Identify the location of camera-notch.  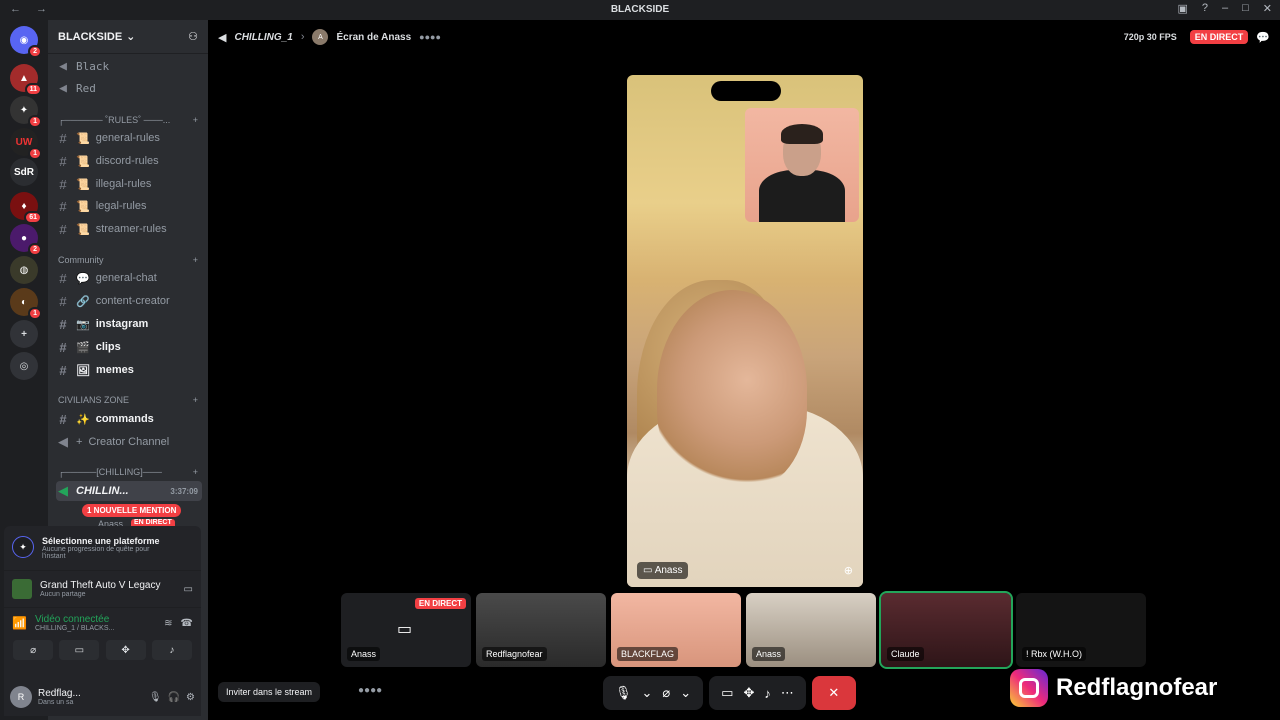
(746, 91).